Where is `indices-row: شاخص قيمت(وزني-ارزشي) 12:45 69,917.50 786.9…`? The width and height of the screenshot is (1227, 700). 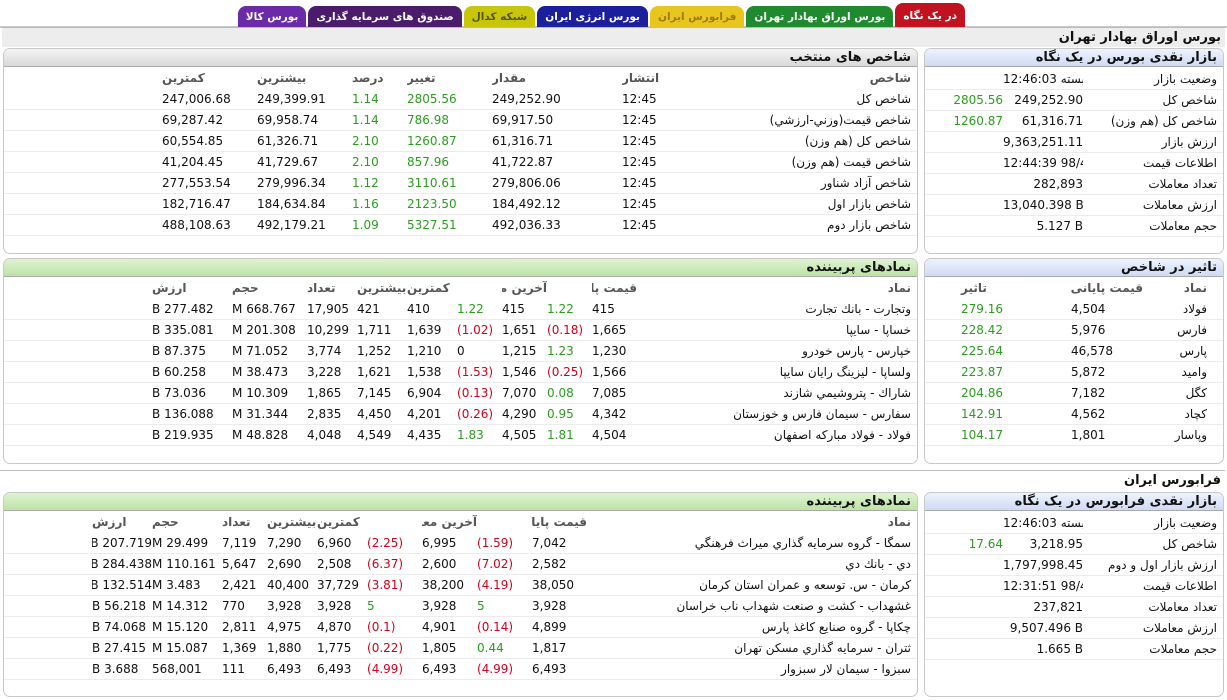
indices-row: شاخص قيمت(وزني-ارزشي) 12:45 69,917.50 786.9… is located at coordinates (460, 120).